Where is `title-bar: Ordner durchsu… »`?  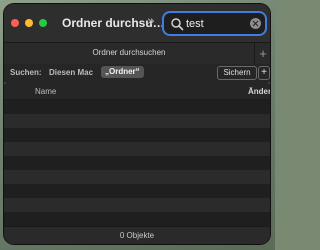
title-bar: Ordner durchsu… » is located at coordinates (137, 23).